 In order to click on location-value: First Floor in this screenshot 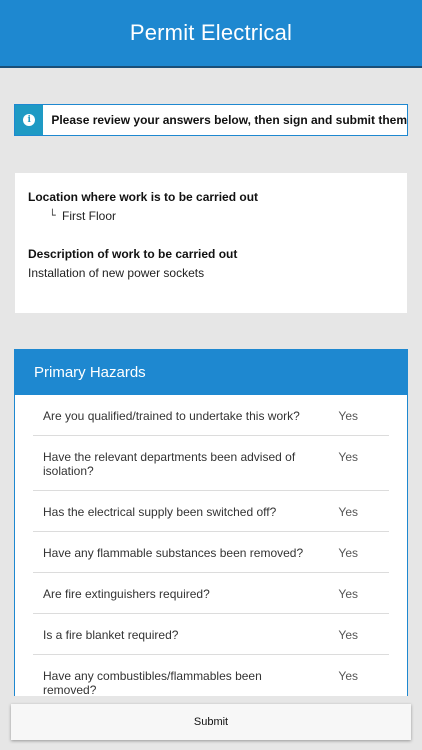, I will do `click(89, 216)`.